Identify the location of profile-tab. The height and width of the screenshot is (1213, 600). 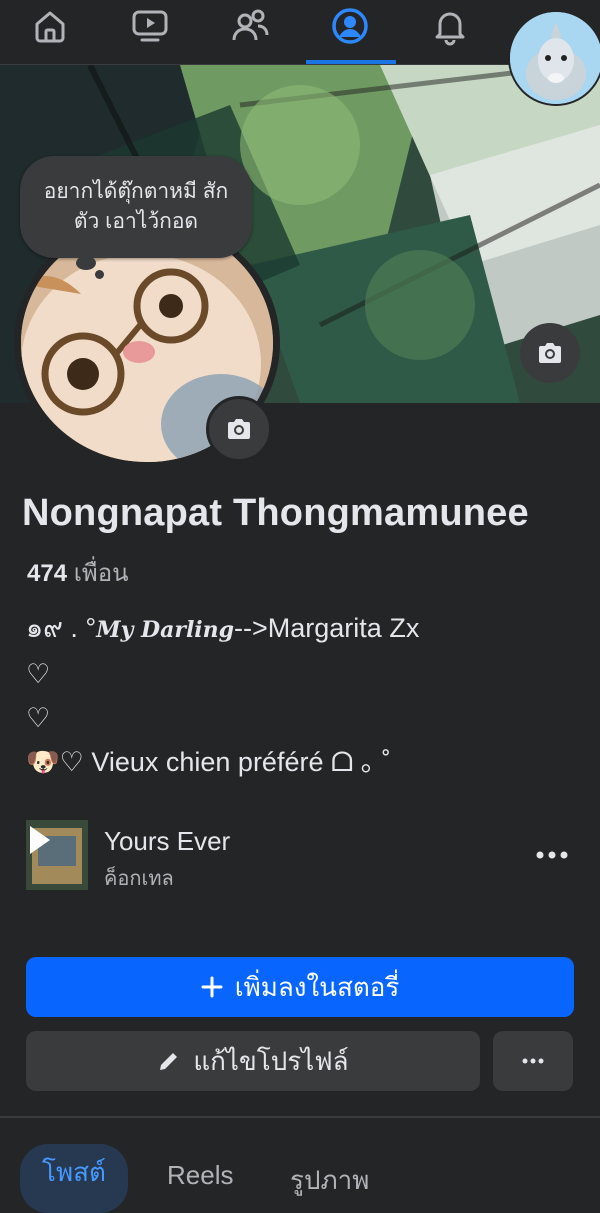
(350, 32).